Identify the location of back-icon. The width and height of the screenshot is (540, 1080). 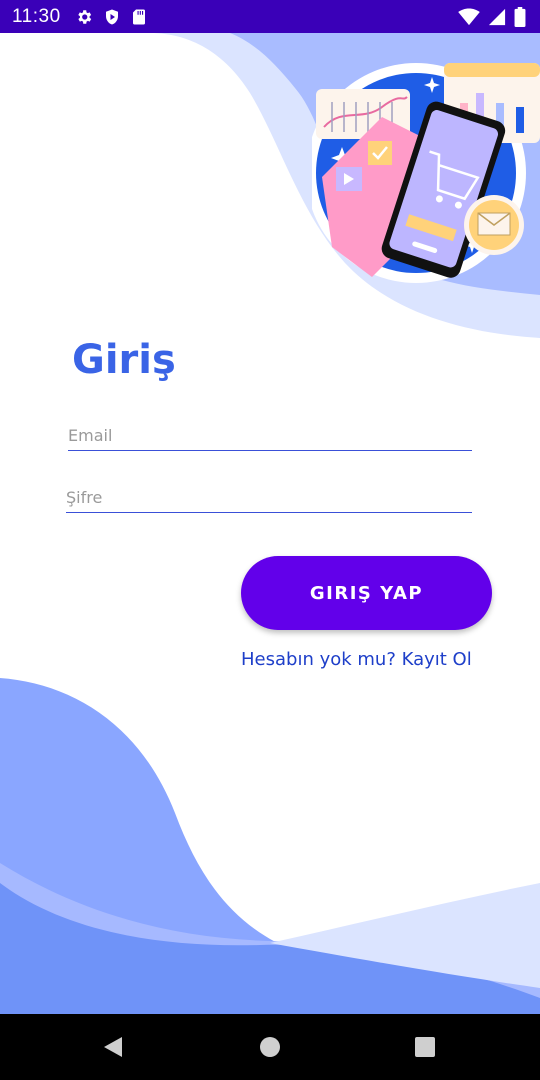
(113, 1047).